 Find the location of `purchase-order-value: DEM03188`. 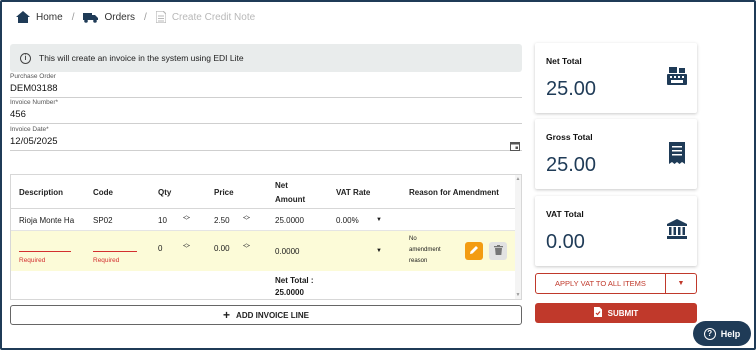

purchase-order-value: DEM03188 is located at coordinates (266, 90).